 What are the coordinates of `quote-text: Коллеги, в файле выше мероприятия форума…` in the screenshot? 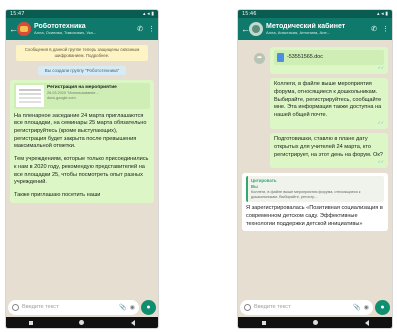 It's located at (306, 195).